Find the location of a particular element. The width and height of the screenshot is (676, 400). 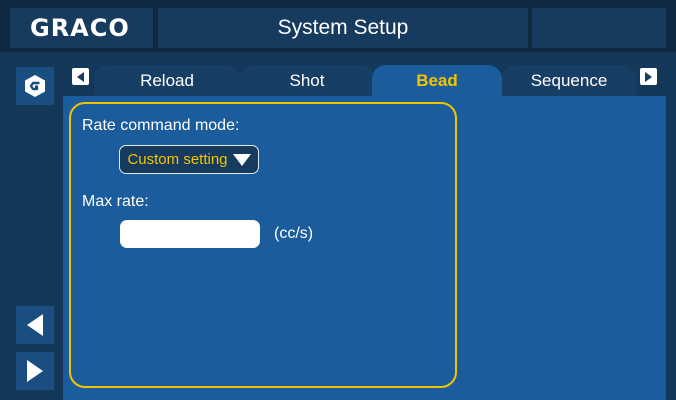

brand-logo-text: GRACO is located at coordinates (80, 28).